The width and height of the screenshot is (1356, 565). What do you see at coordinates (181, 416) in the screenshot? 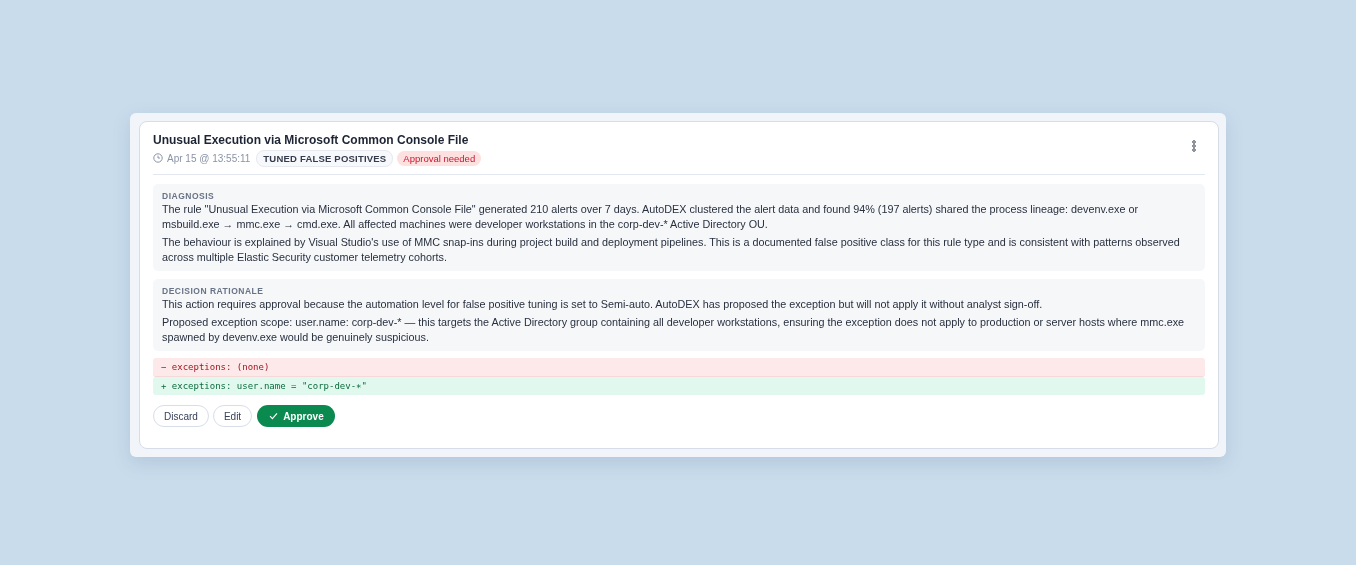
I see `action-button: Discard` at bounding box center [181, 416].